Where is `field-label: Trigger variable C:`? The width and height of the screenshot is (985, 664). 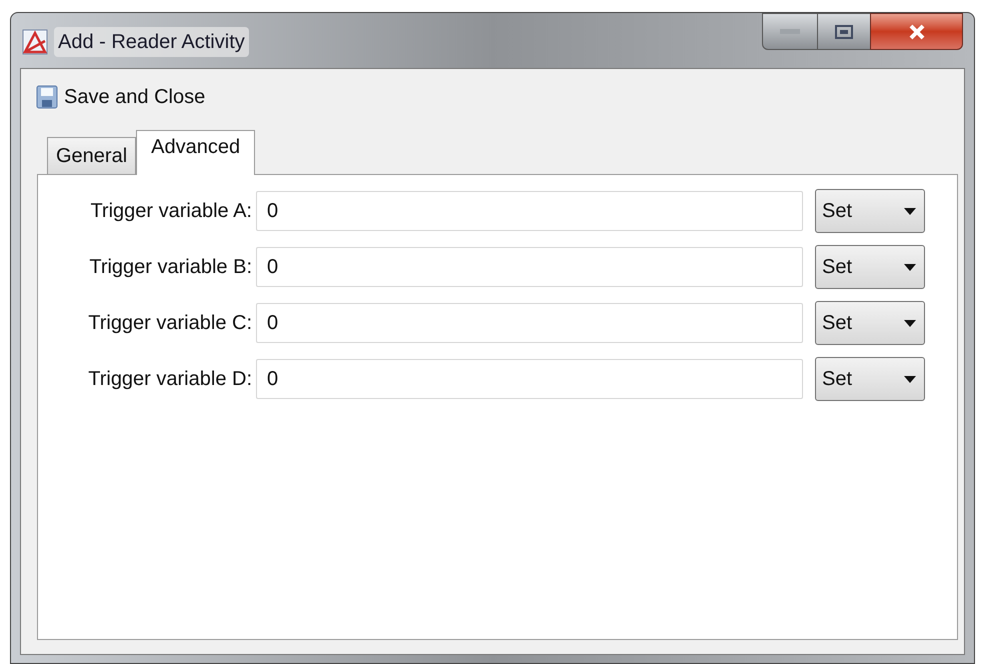
field-label: Trigger variable C: is located at coordinates (170, 323).